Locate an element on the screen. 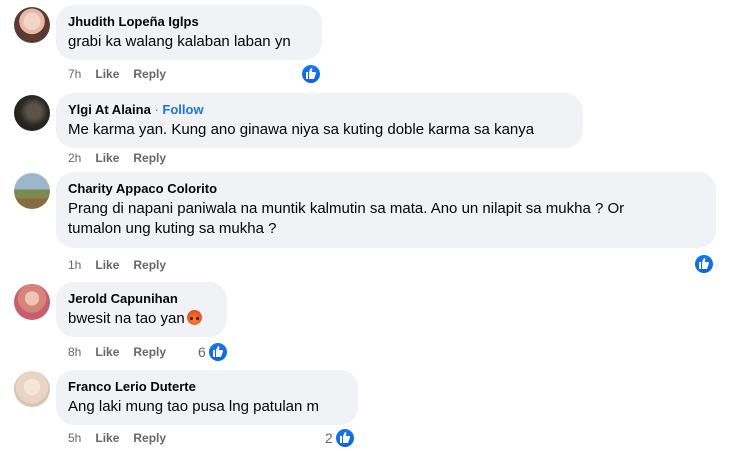  reaction-count: 2 is located at coordinates (329, 438).